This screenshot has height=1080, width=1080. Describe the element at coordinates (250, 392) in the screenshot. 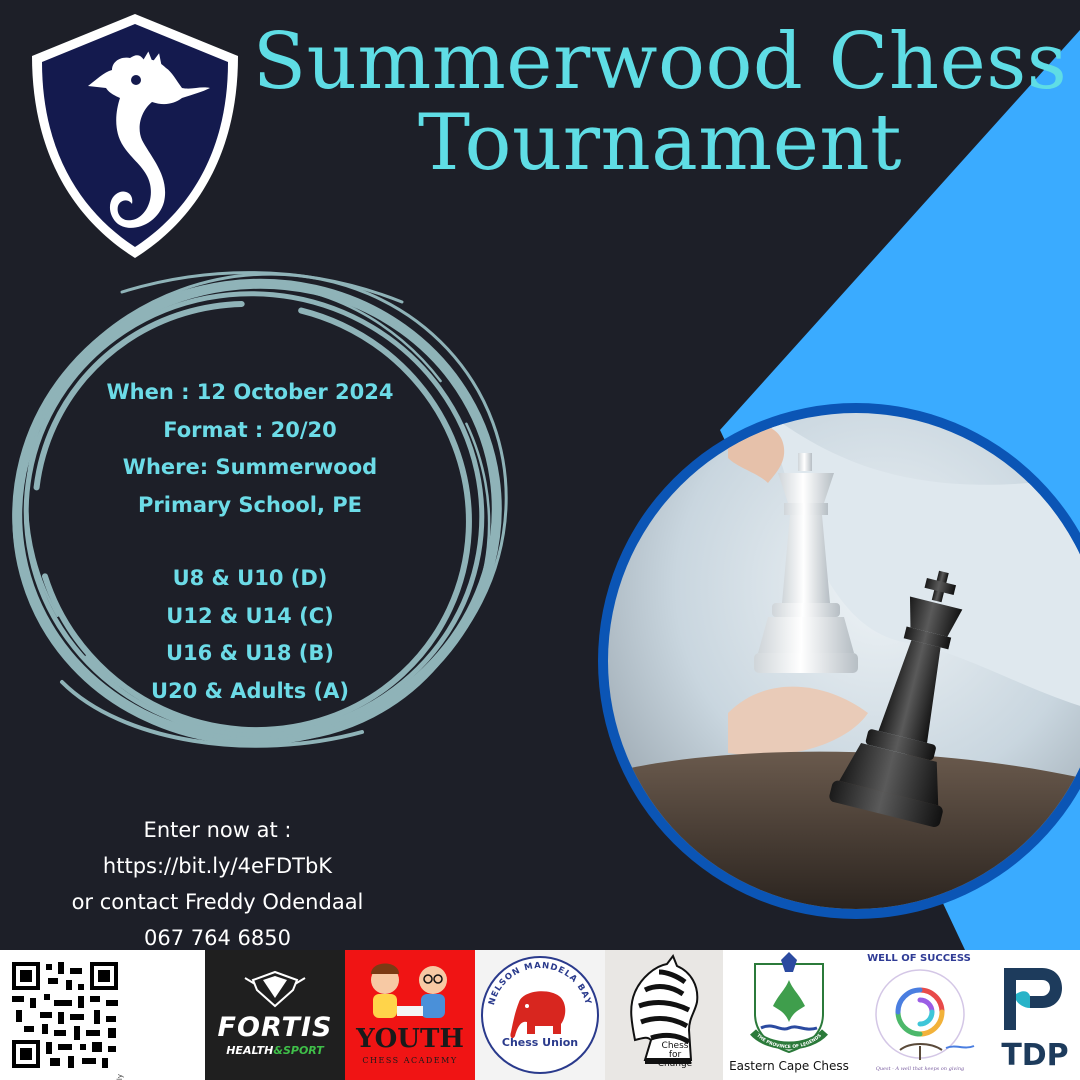

I see `event-date: When : 12 October 2024` at that location.